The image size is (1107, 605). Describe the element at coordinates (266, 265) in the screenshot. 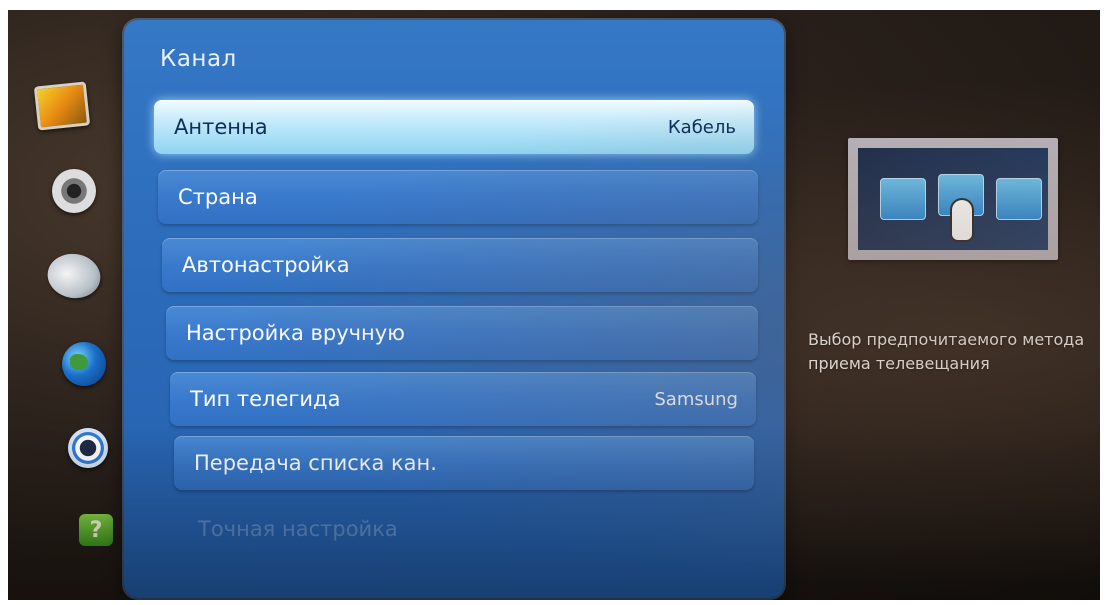

I see `menu-item-label: Автонастройка` at that location.